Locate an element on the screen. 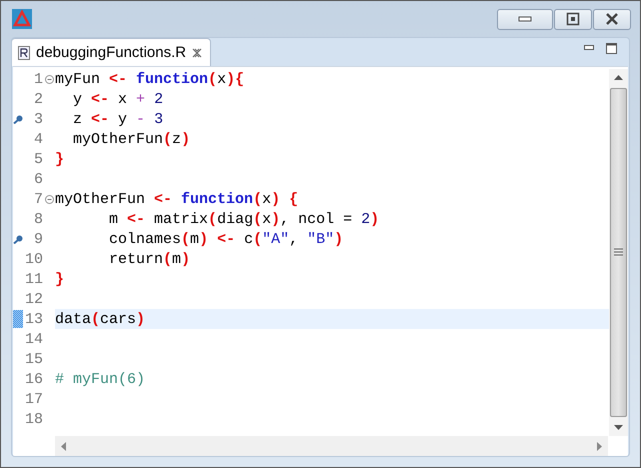 This screenshot has width=641, height=468. editor-tab: debuggingFunctions.R is located at coordinates (112, 52).